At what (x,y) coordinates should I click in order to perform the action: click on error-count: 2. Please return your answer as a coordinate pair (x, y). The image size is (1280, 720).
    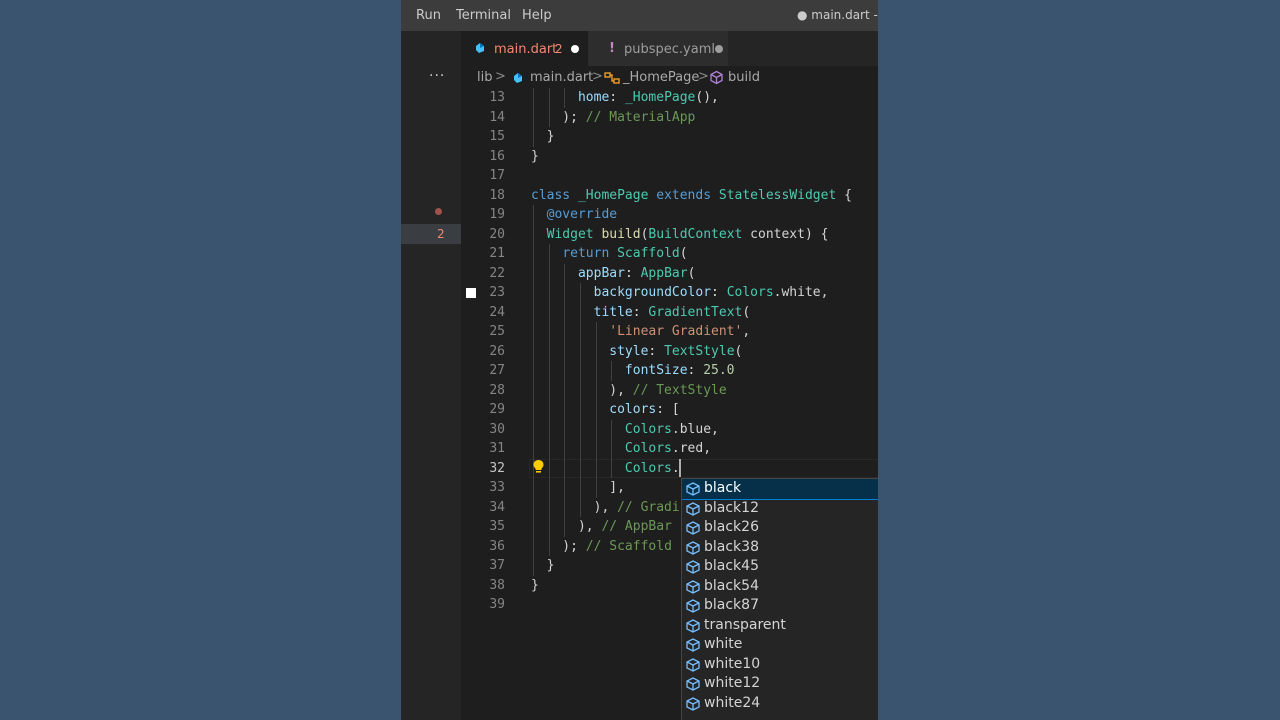
    Looking at the image, I should click on (441, 234).